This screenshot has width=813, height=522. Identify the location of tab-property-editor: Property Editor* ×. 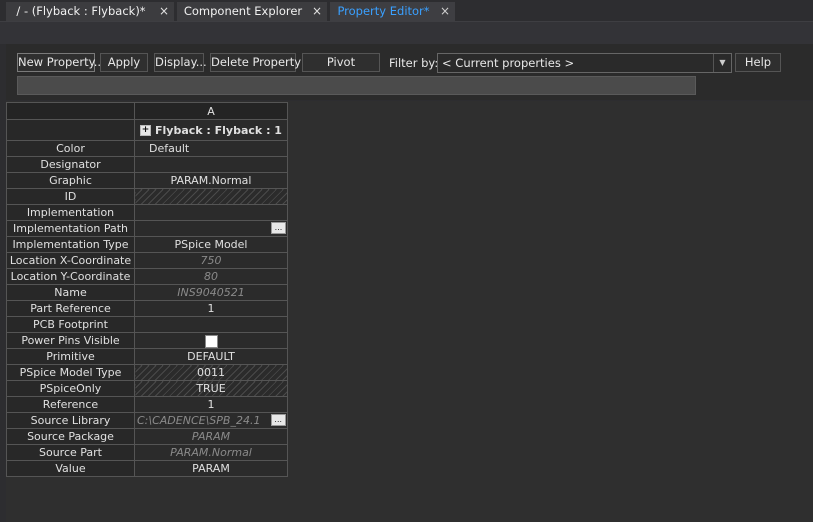
(392, 11).